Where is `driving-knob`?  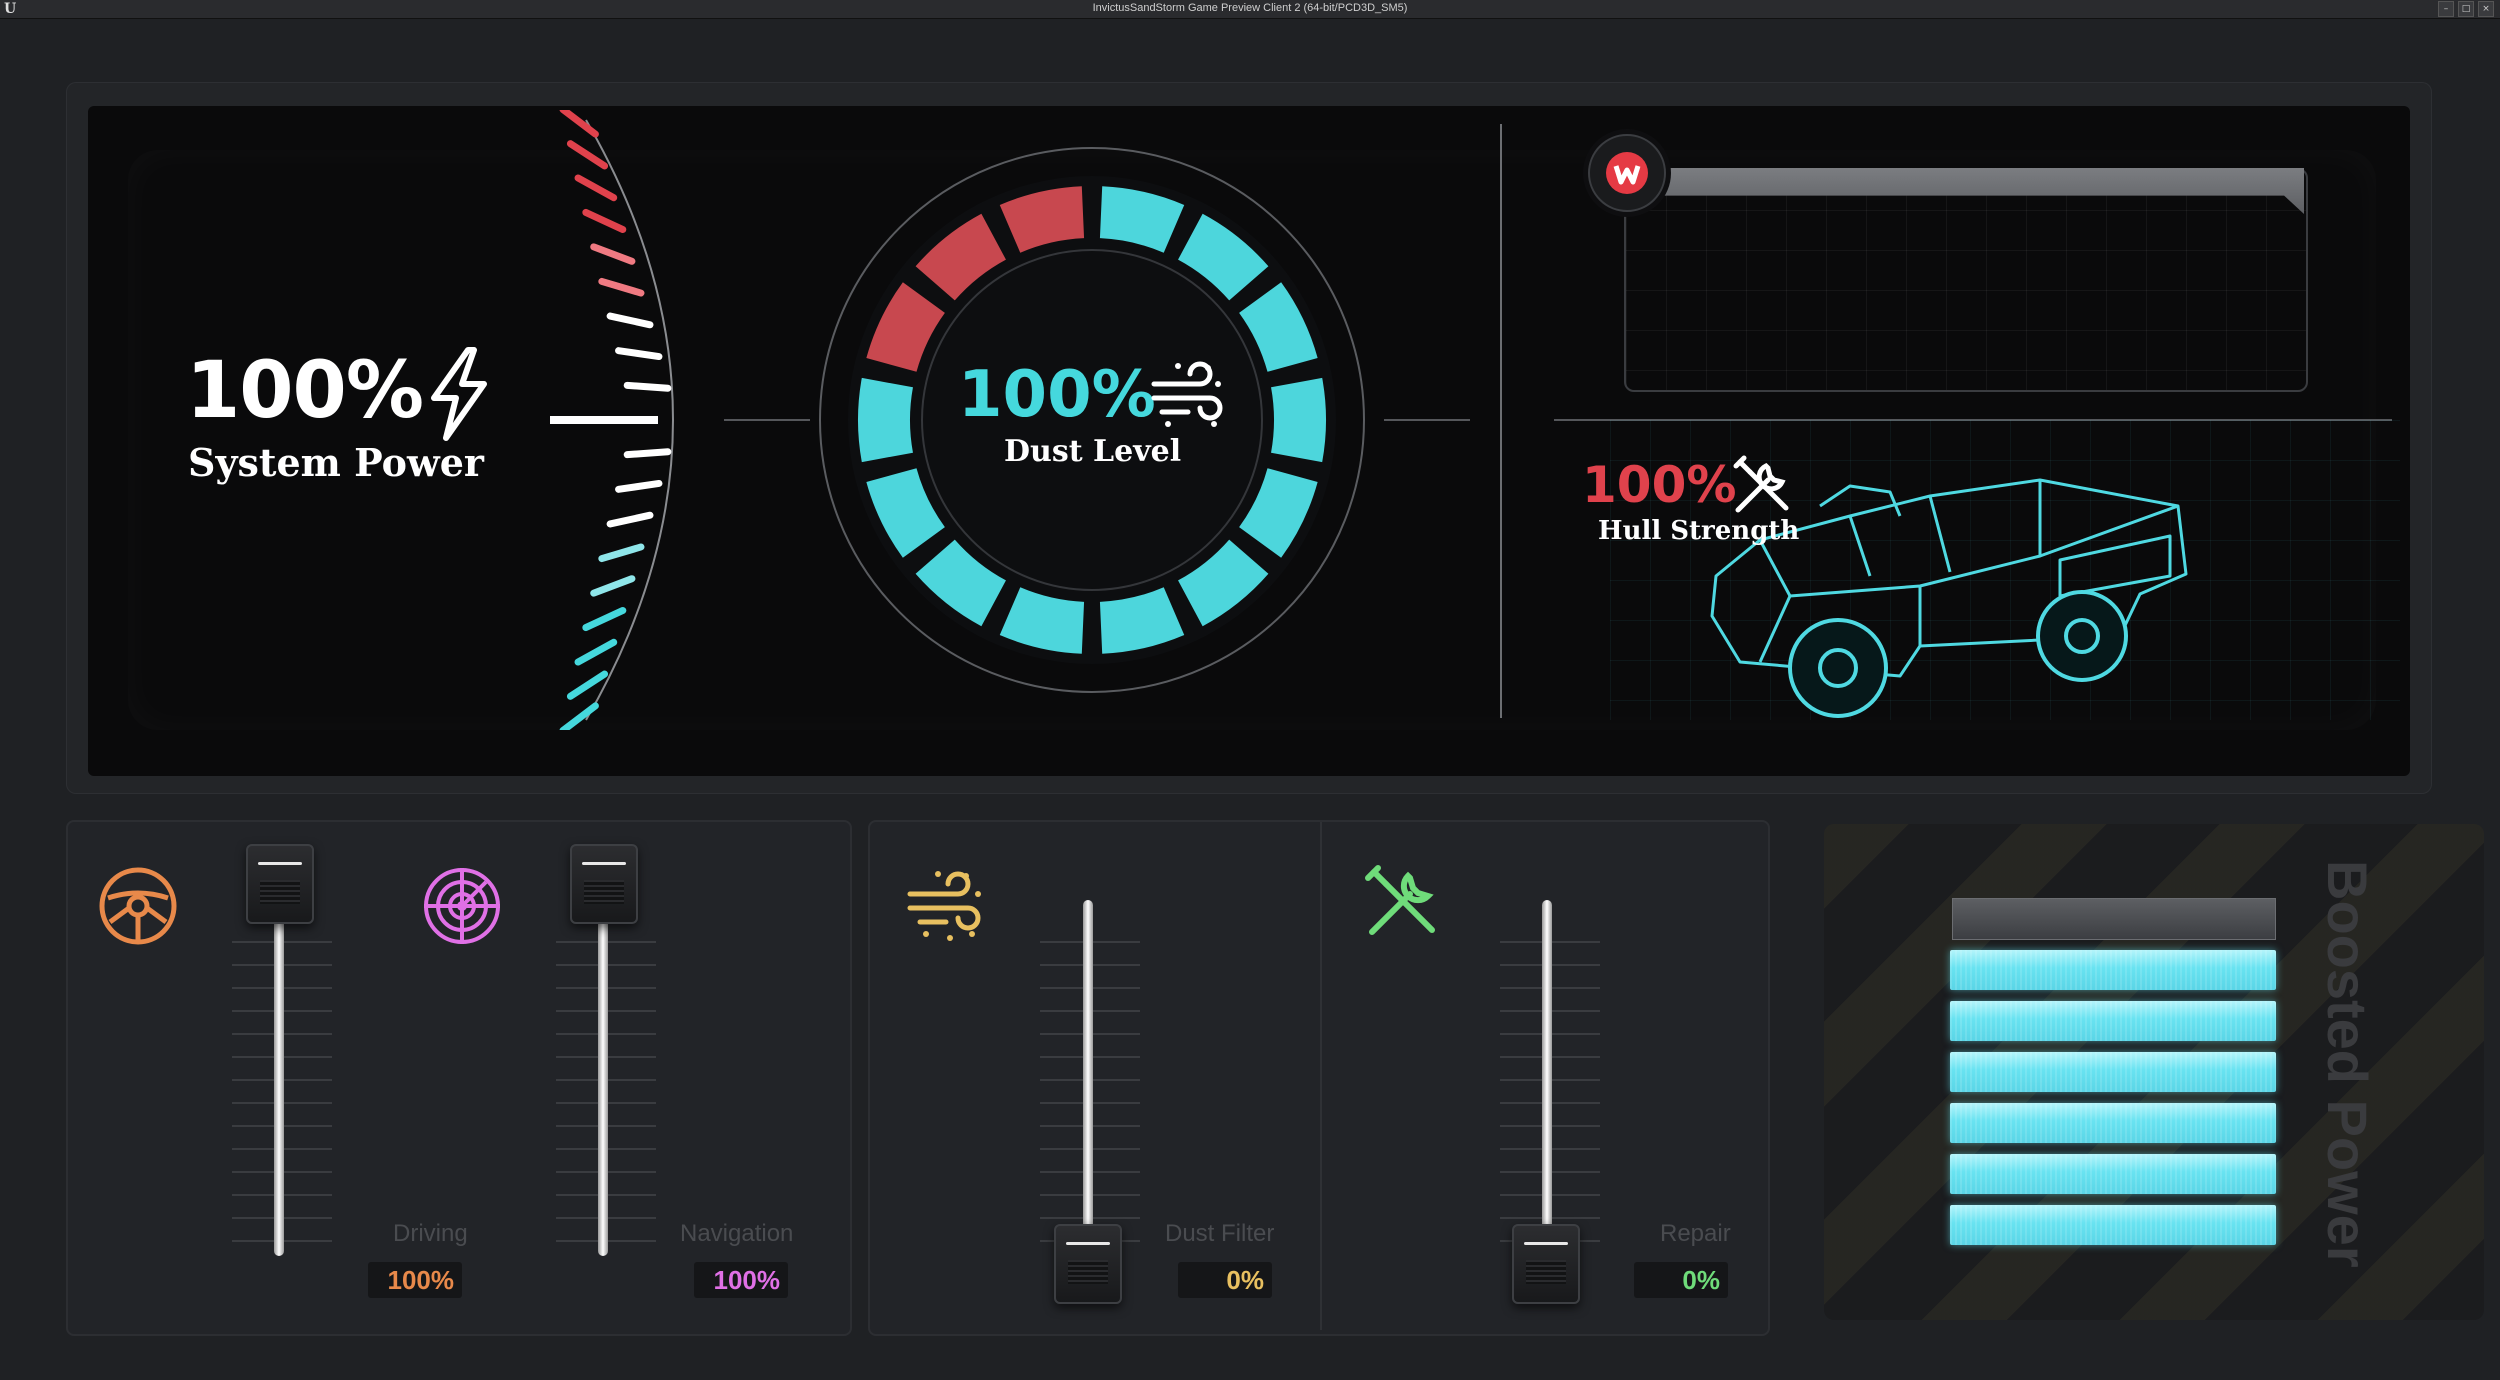
driving-knob is located at coordinates (280, 884).